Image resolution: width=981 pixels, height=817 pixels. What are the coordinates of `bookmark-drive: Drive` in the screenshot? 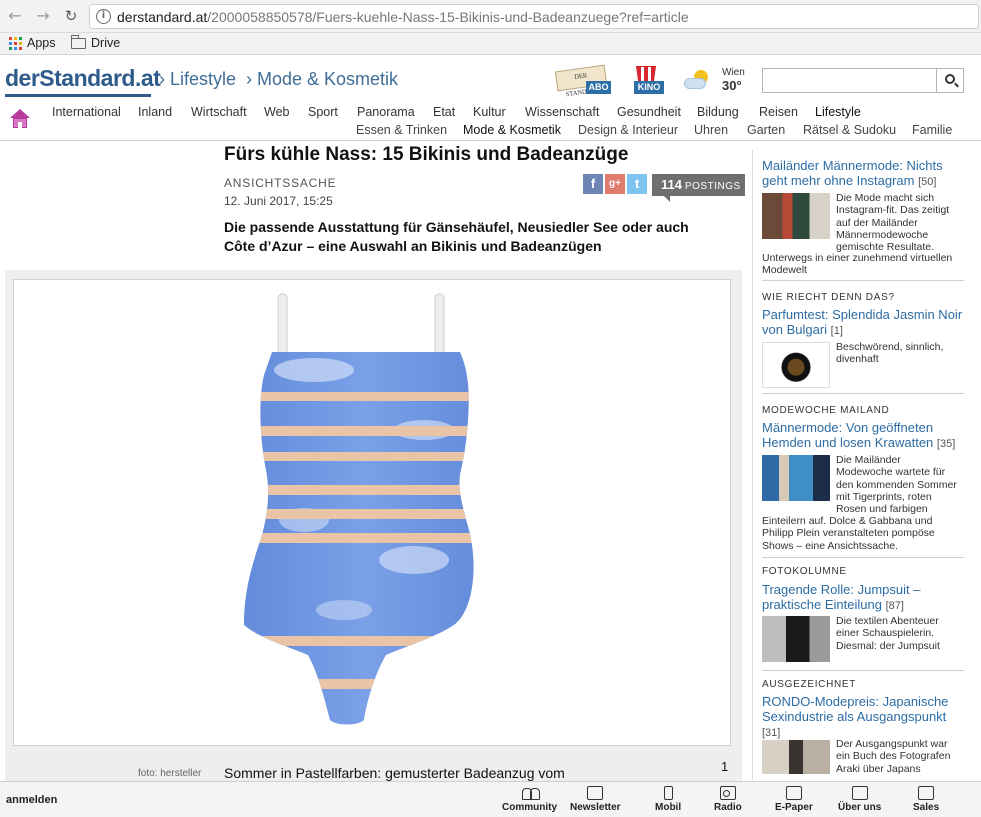 It's located at (95, 42).